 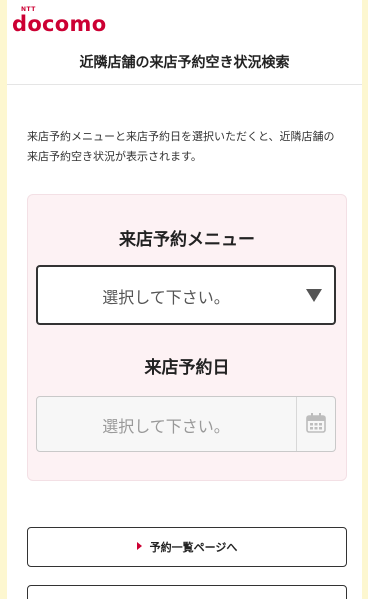 I want to click on reservation-list-label: 予約一覧ページへ, so click(x=193, y=547).